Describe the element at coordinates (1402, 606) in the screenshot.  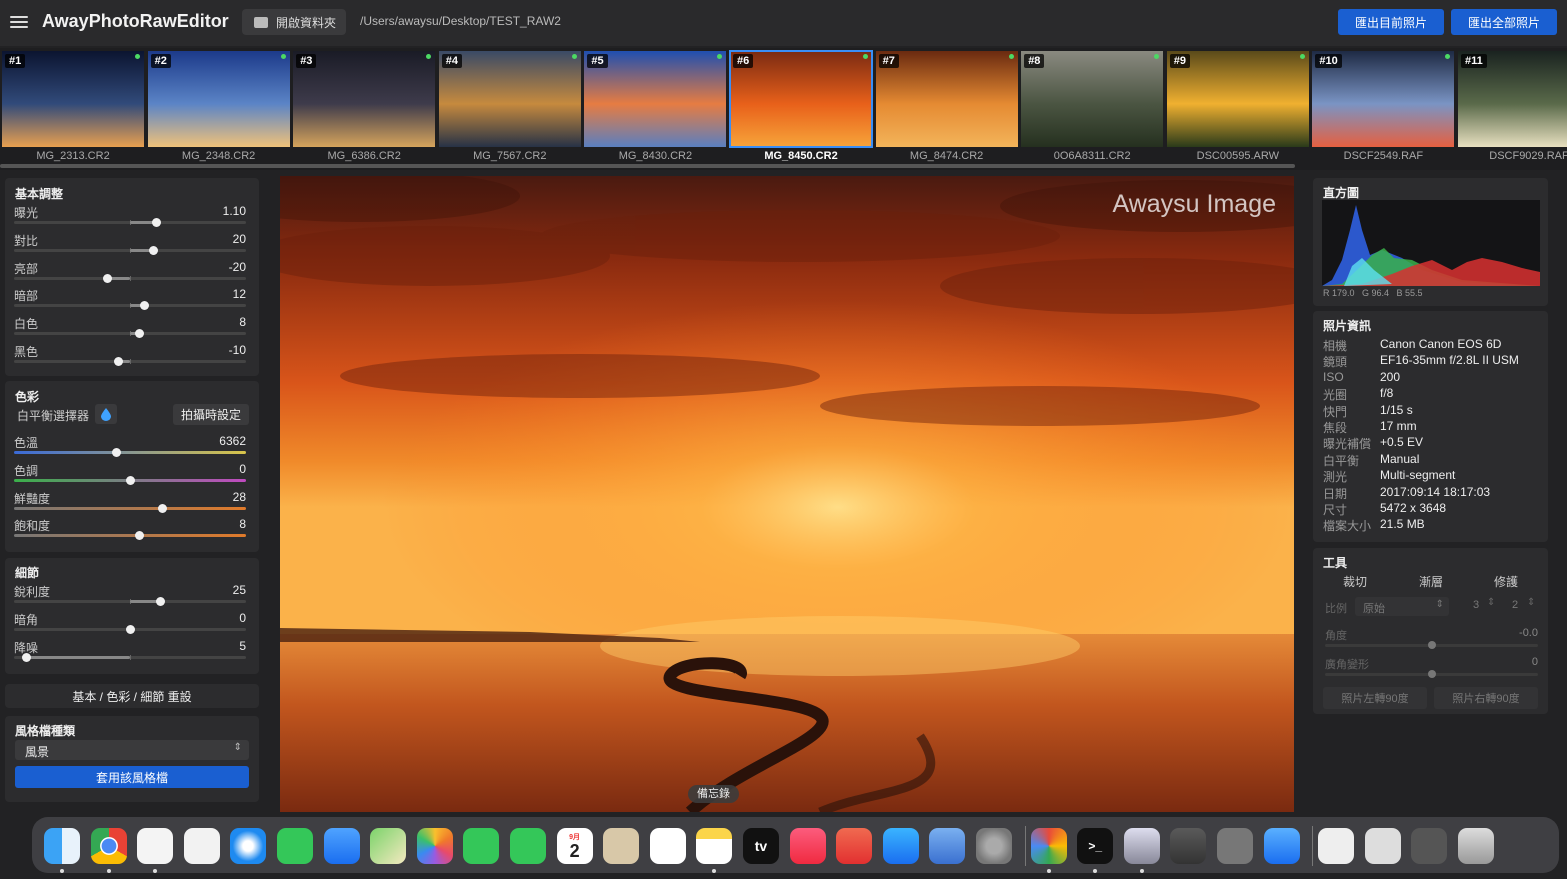
I see `ratio-select: 原始 ⇕` at that location.